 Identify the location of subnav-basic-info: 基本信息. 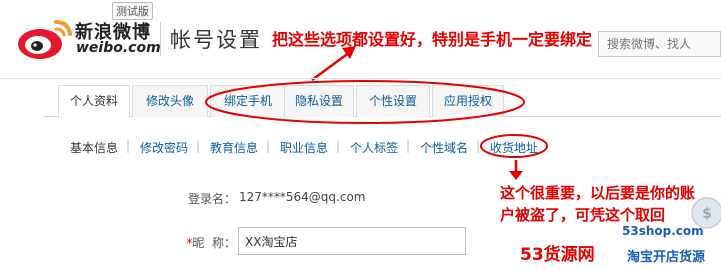
(94, 147).